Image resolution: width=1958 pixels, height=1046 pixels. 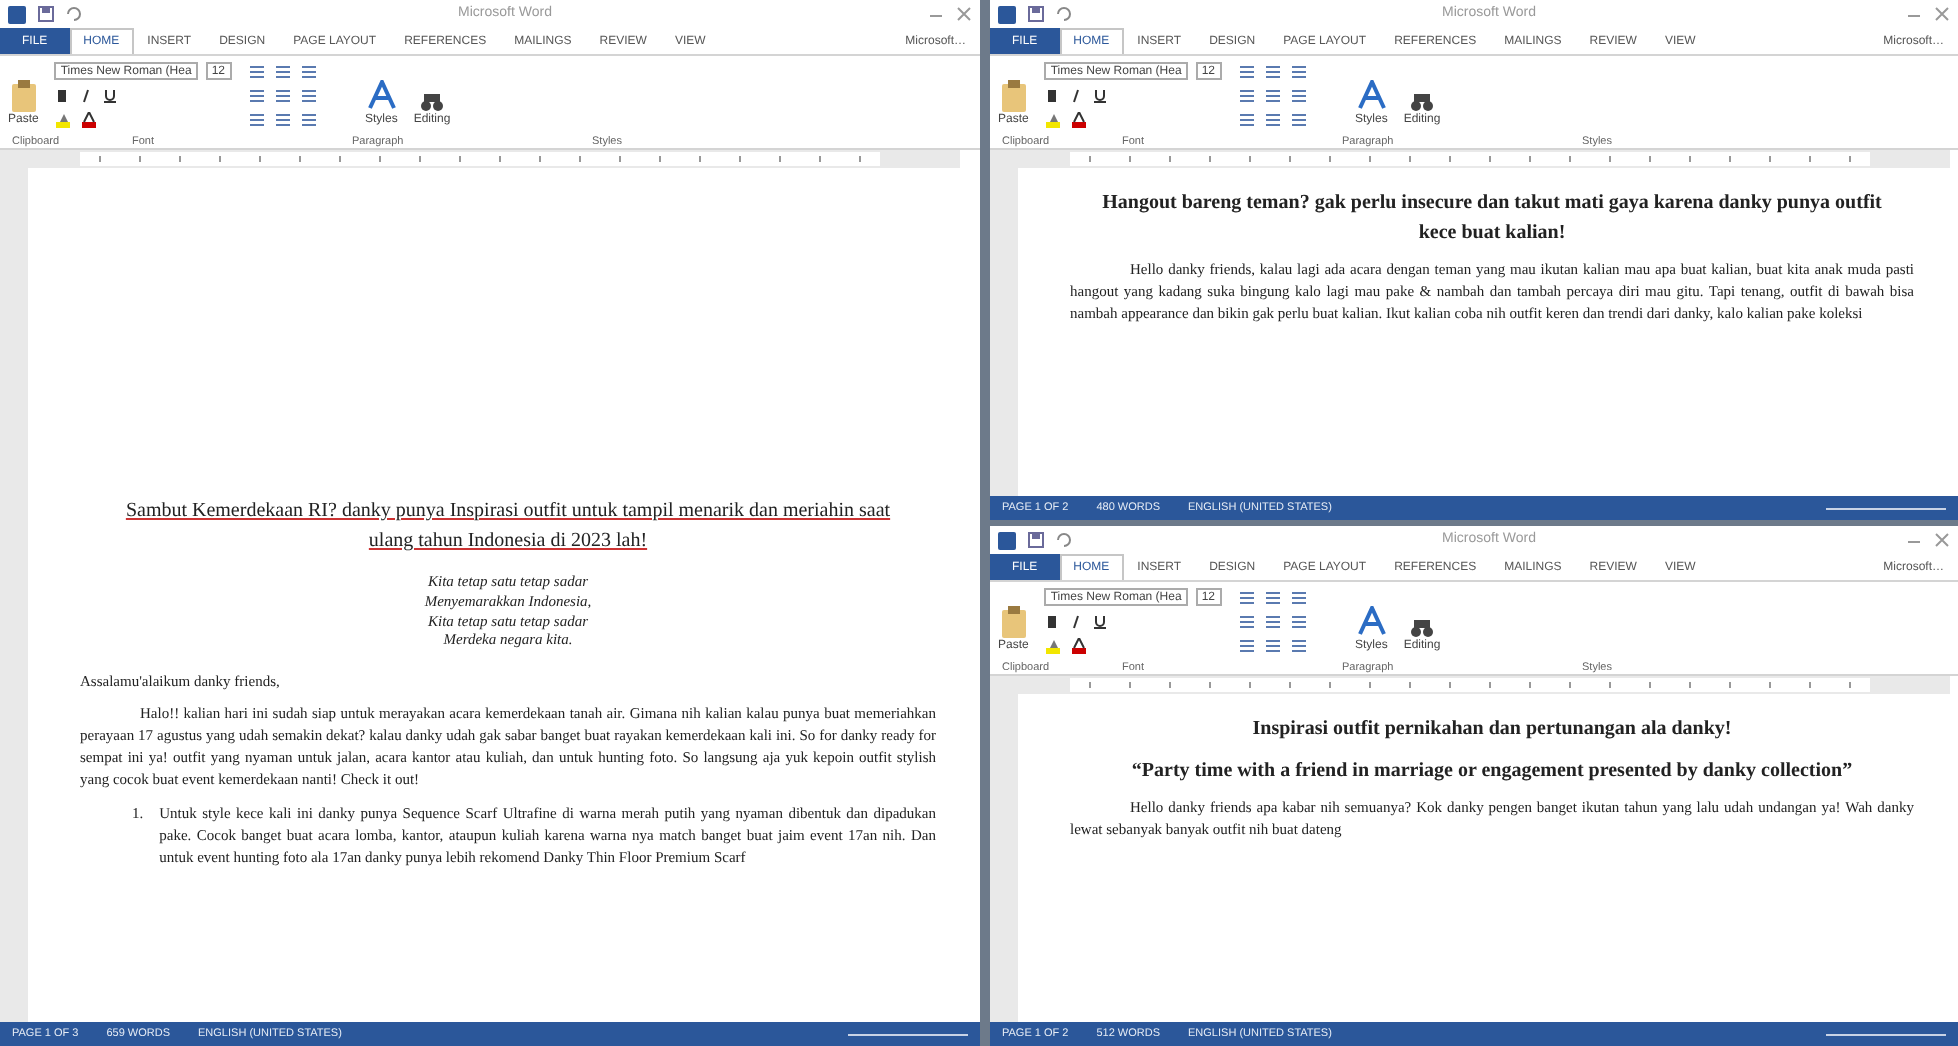 I want to click on document-quote: “Party time with a friend in marriage or engagement presented by danky collection”, so click(x=1492, y=772).